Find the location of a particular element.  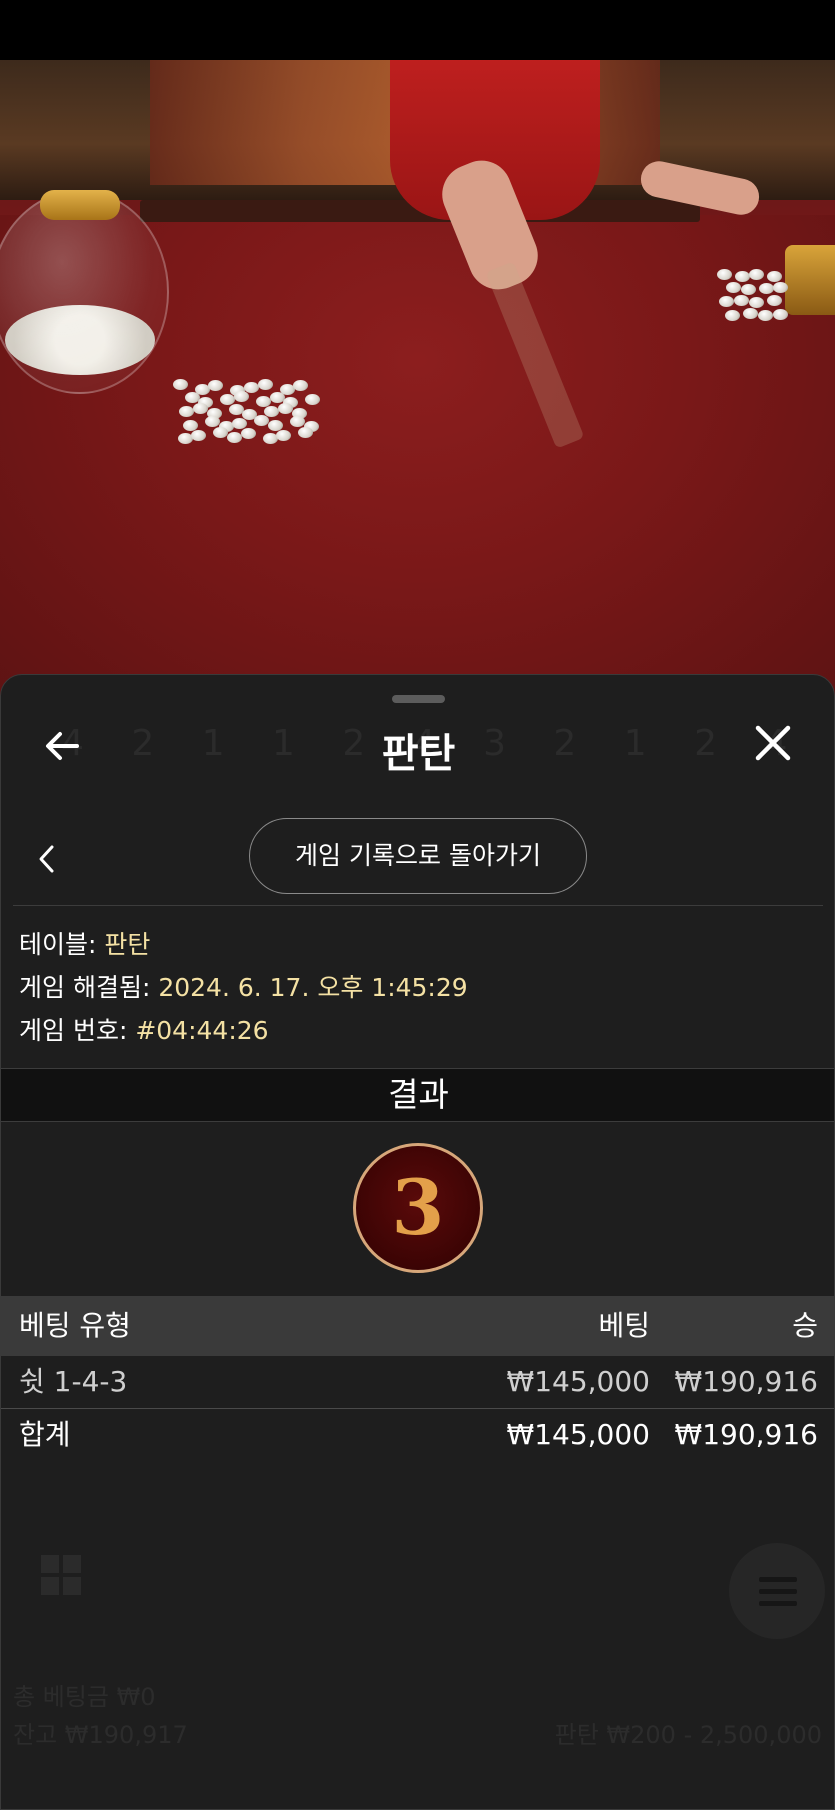

total-win: ₩190,916 is located at coordinates (746, 1434).